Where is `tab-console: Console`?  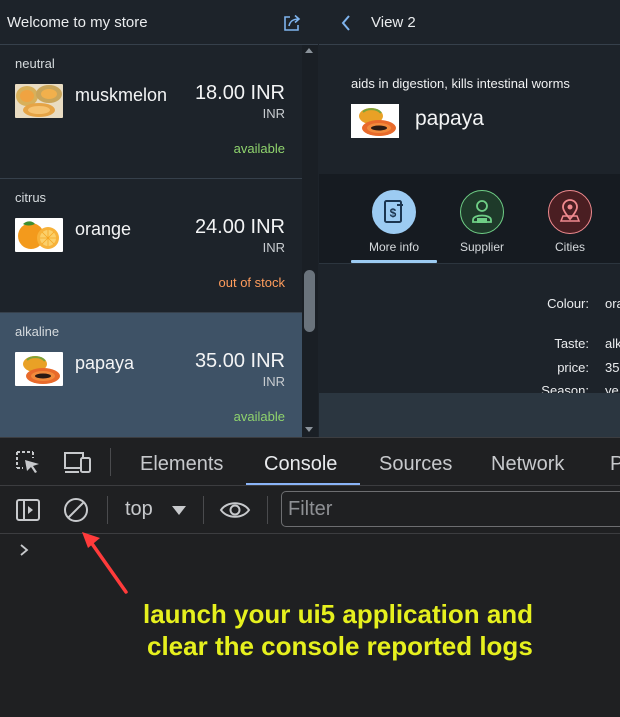
tab-console: Console is located at coordinates (300, 464).